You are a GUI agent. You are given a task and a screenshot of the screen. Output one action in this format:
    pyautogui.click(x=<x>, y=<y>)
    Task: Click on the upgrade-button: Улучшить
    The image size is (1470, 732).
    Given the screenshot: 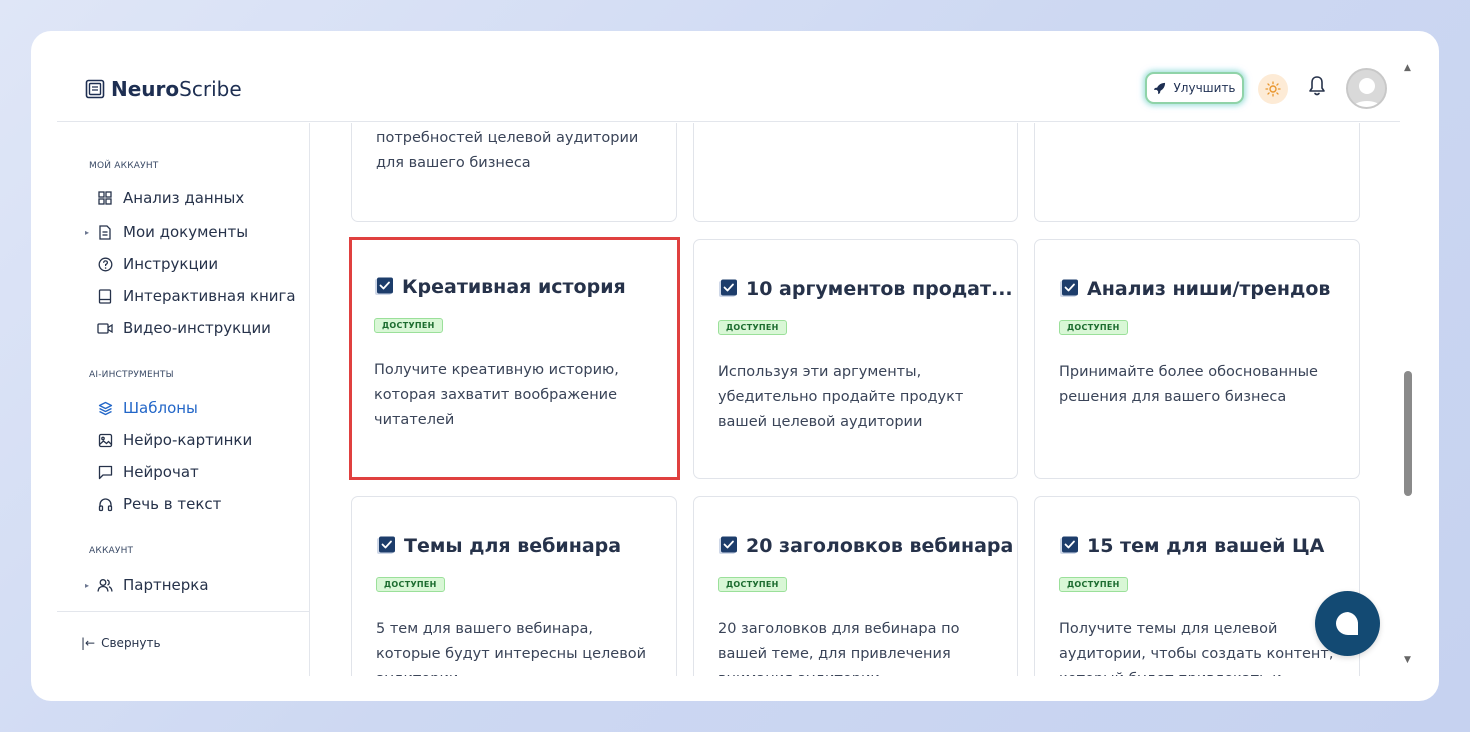 What is the action you would take?
    pyautogui.click(x=1194, y=88)
    